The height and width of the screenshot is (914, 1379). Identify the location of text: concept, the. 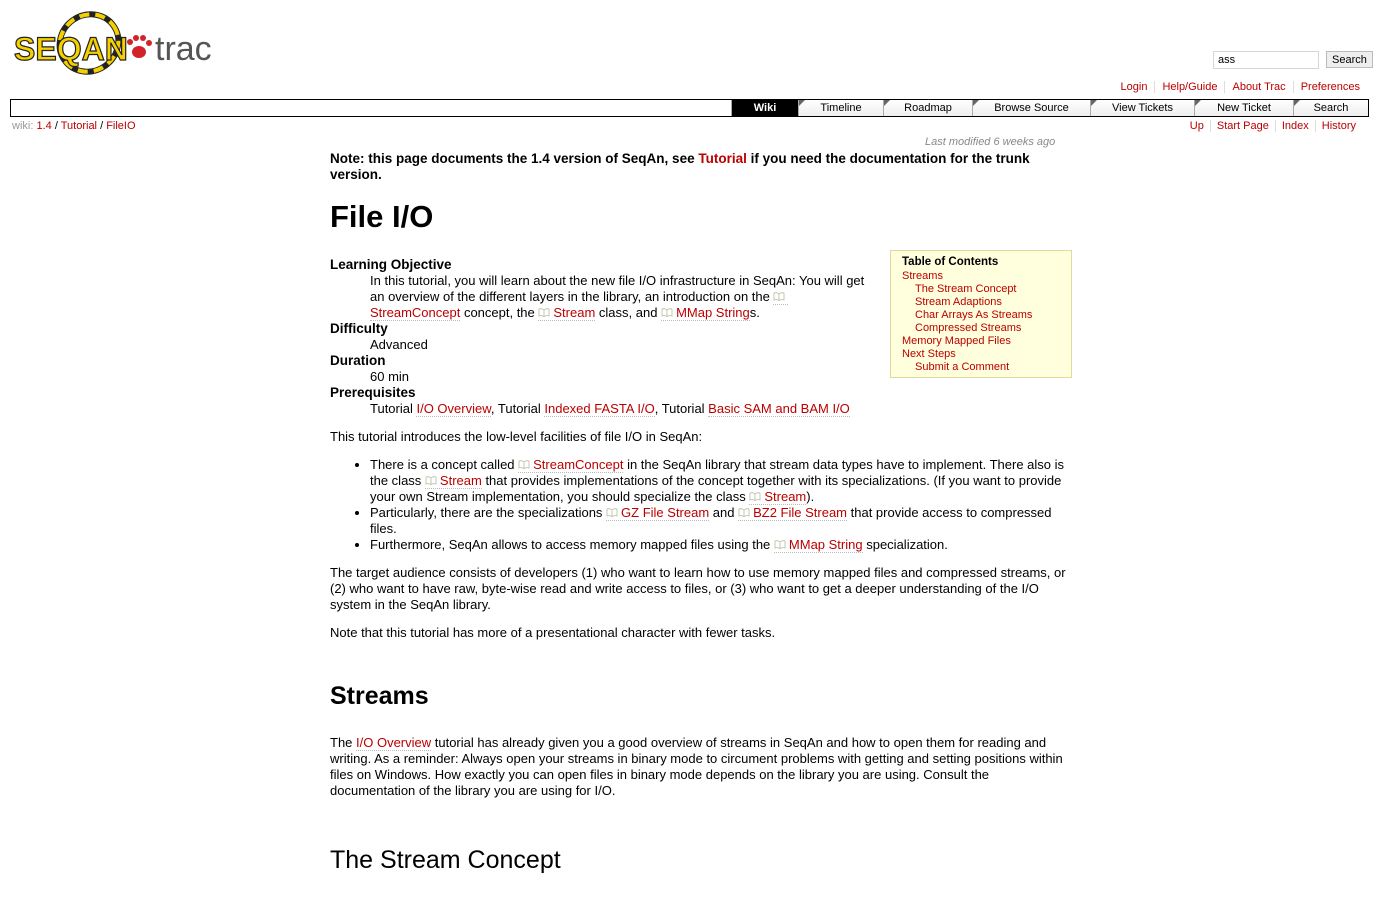
(499, 312).